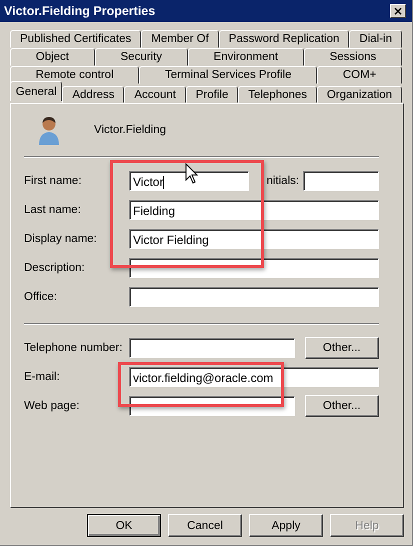 The width and height of the screenshot is (413, 546). I want to click on input-field: Fielding, so click(254, 210).